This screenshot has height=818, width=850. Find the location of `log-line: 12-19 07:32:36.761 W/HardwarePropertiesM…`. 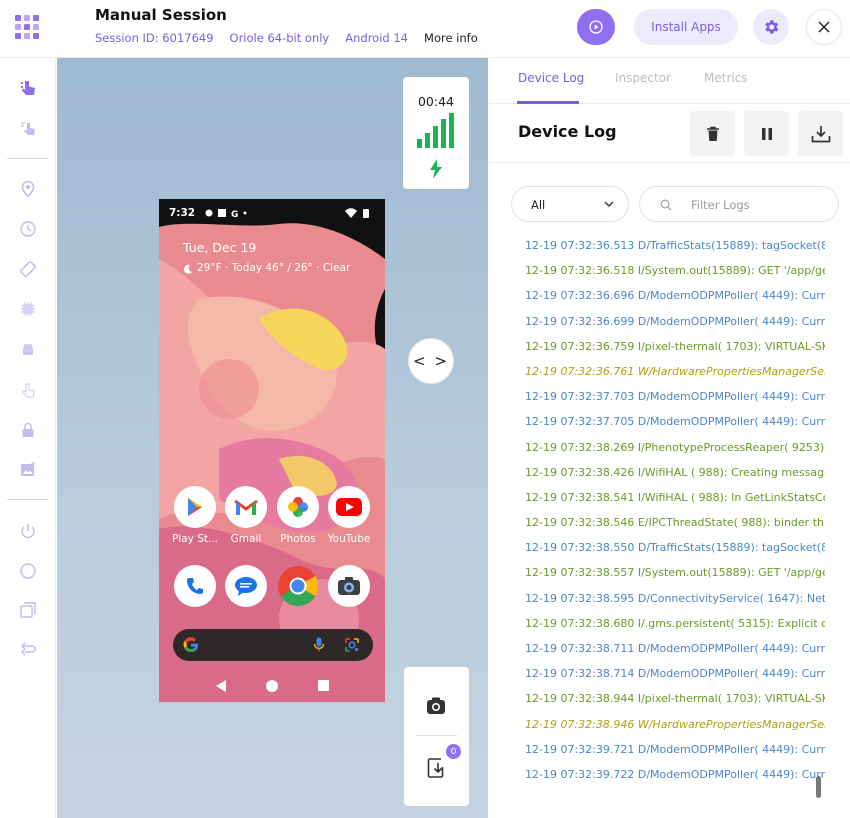

log-line: 12-19 07:32:36.761 W/HardwarePropertiesM… is located at coordinates (675, 371).